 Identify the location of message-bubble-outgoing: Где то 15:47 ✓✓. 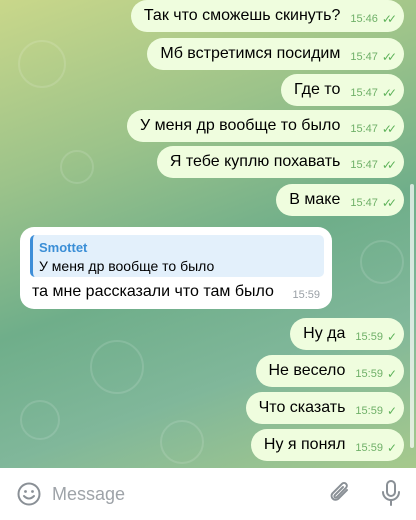
(342, 90).